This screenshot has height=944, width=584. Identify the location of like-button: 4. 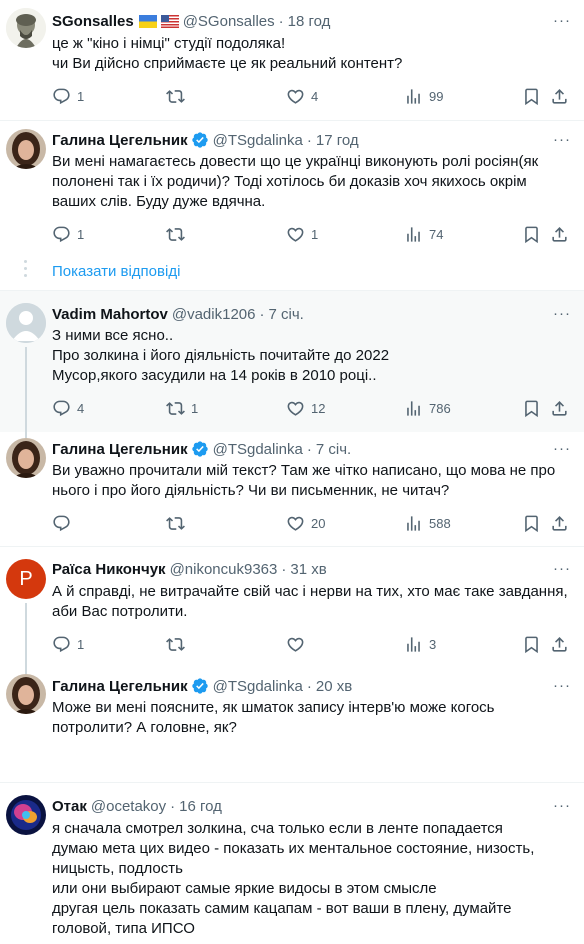
(302, 96).